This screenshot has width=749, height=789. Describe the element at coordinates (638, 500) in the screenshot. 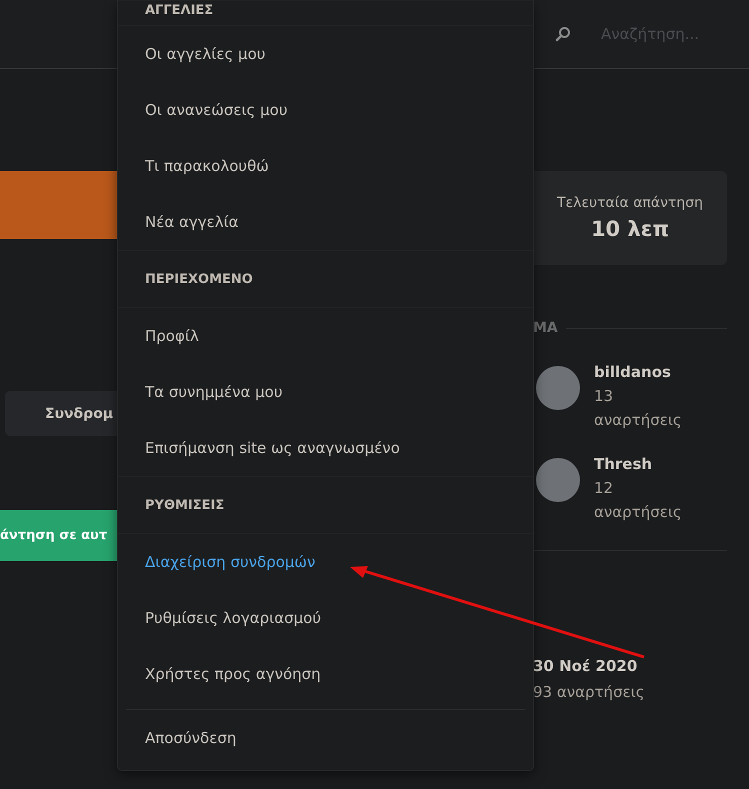

I see `post-count: 12 αναρτήσεις` at that location.